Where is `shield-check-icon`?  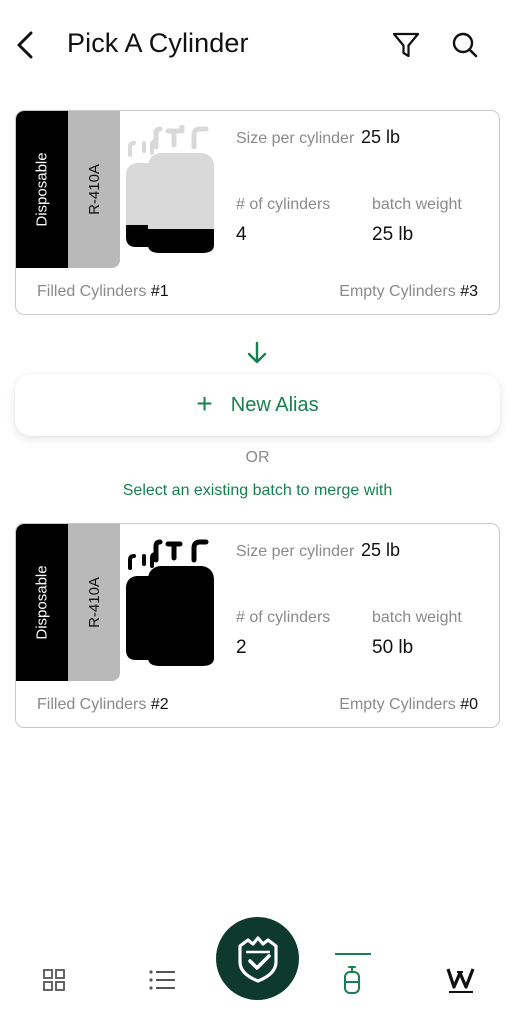
shield-check-icon is located at coordinates (257, 959).